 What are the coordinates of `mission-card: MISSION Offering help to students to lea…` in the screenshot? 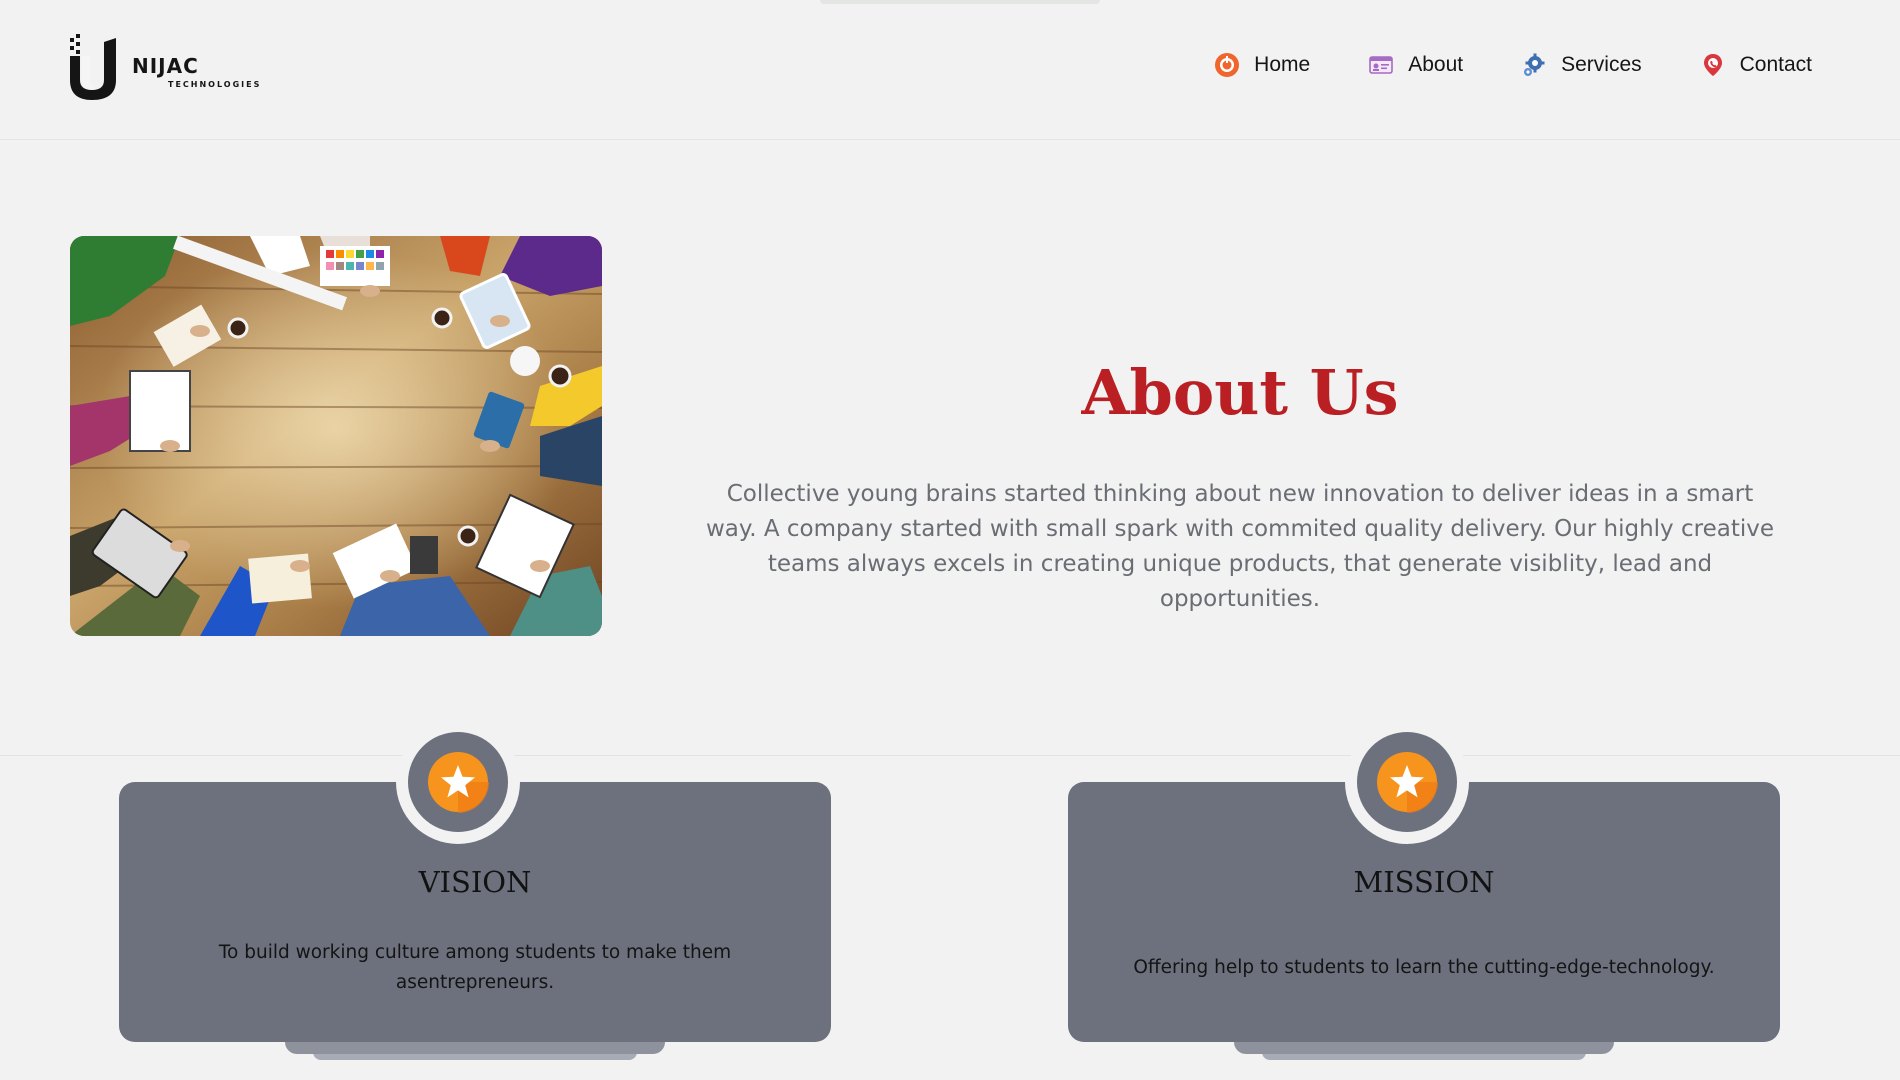 It's located at (1424, 895).